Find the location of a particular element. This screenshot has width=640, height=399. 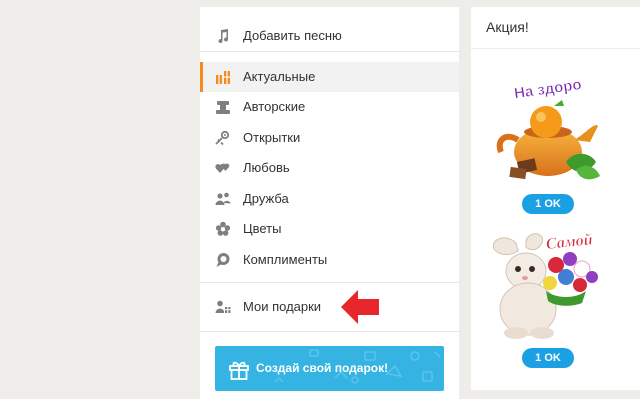

my-gifts-icon is located at coordinates (223, 306).